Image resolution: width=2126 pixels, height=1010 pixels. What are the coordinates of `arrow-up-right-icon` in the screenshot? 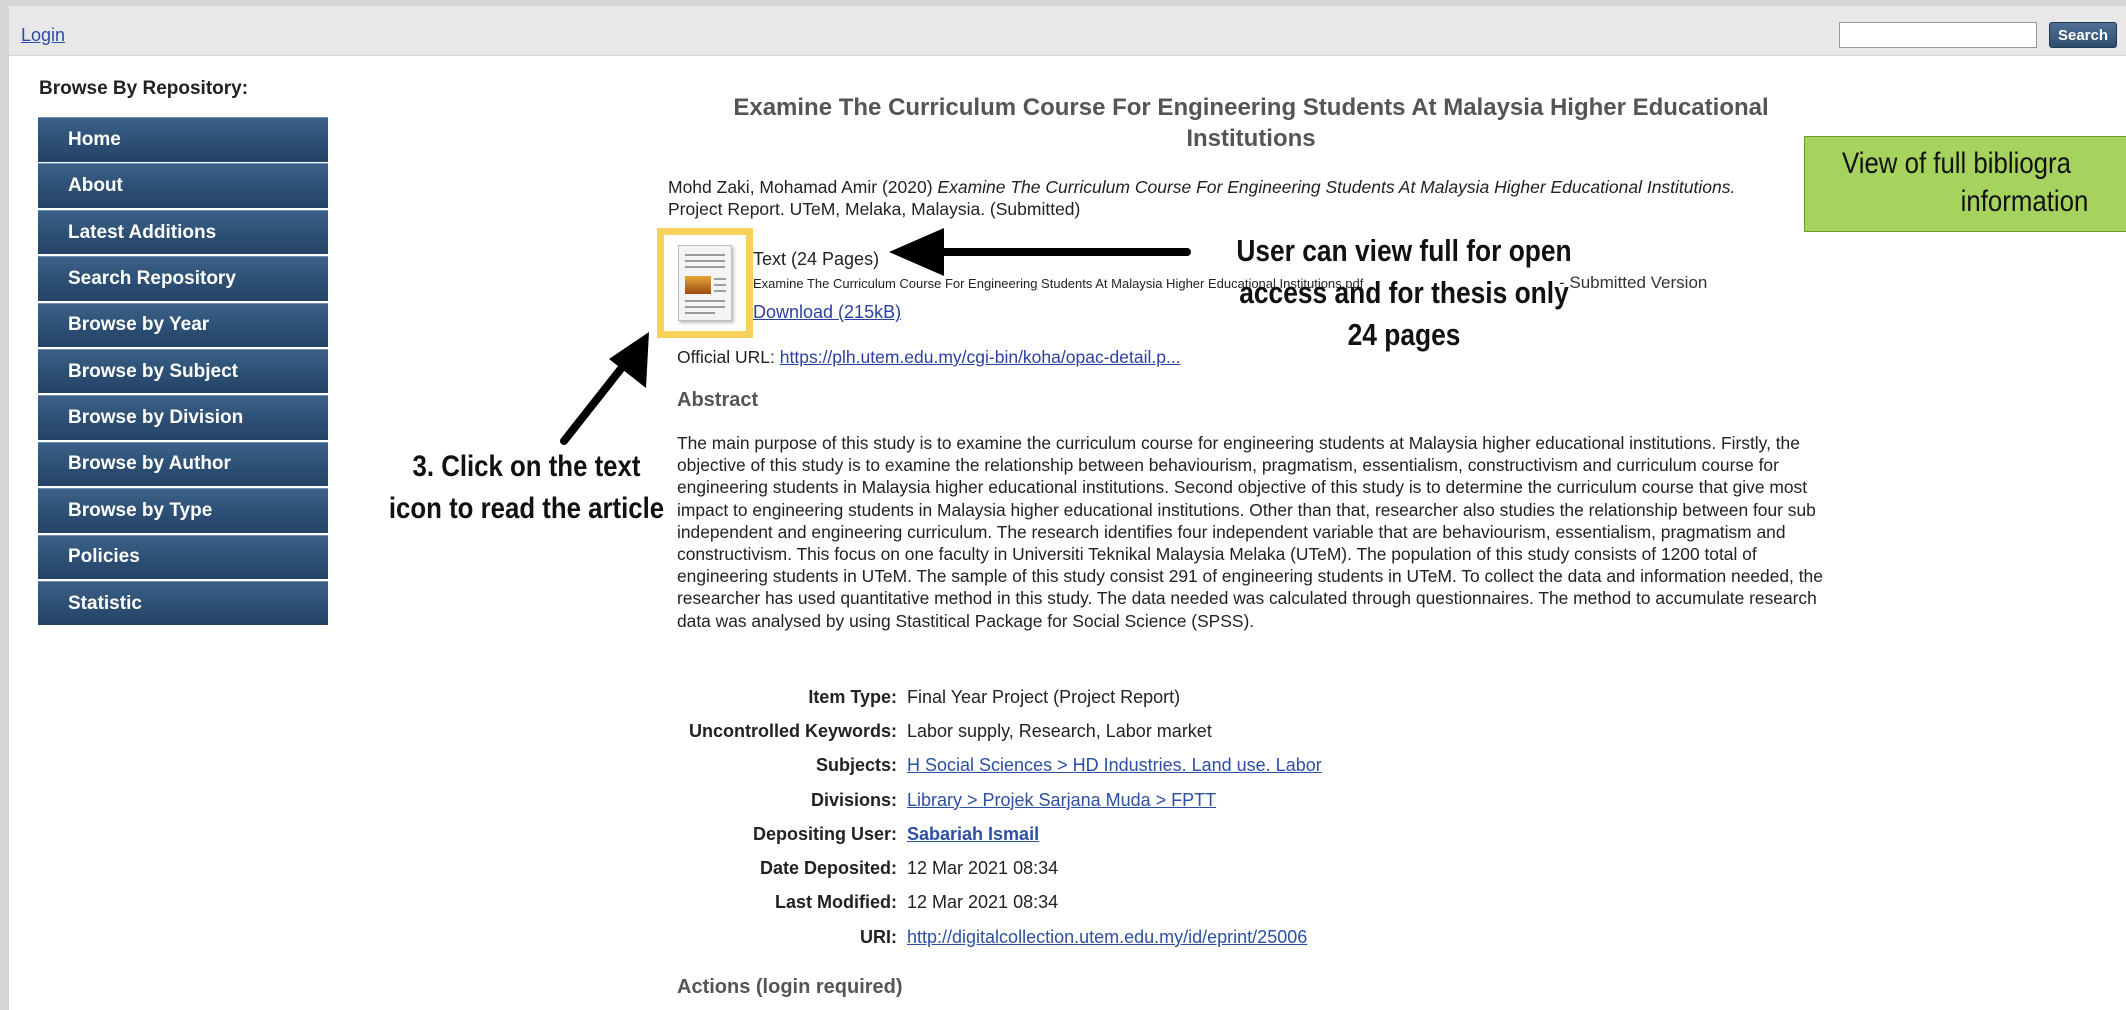 It's located at (604, 388).